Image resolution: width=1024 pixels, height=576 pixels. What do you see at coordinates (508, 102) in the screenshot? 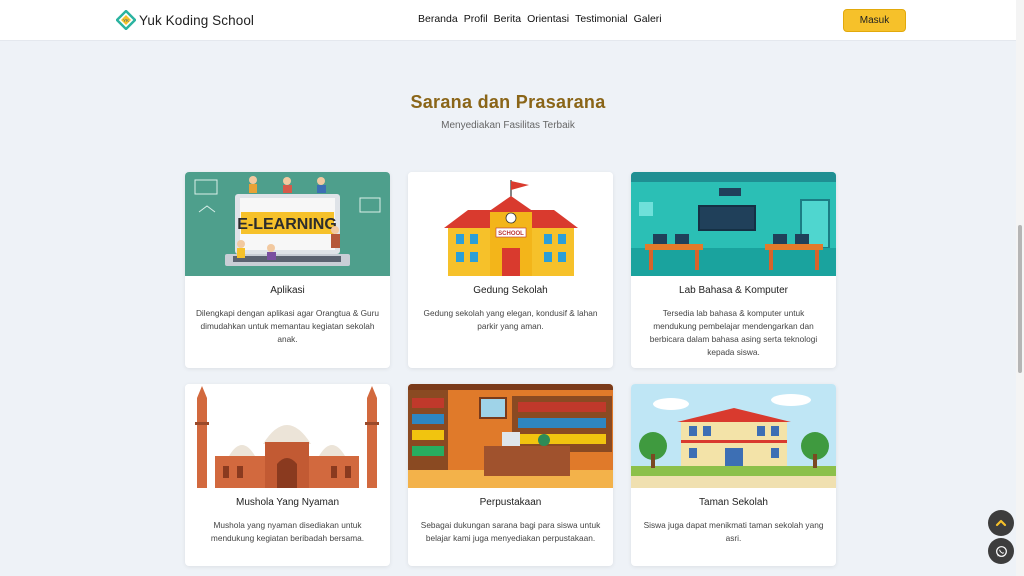
I see `section-title: Sarana dan Prasarana` at bounding box center [508, 102].